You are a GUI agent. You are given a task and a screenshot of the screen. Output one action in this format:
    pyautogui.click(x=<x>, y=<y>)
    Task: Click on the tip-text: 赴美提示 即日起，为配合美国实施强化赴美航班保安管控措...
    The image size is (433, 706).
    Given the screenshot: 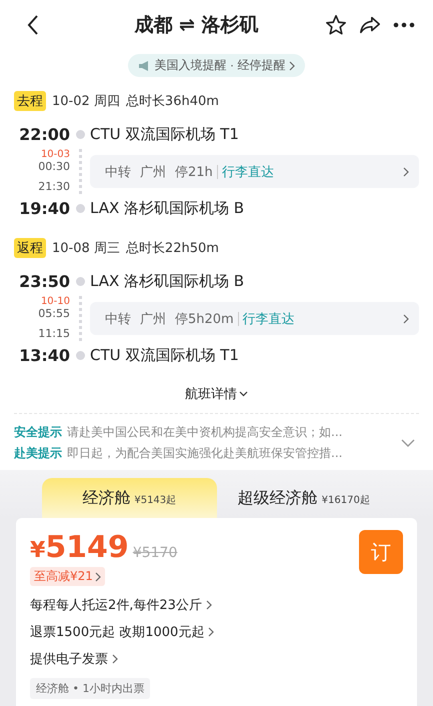 What is the action you would take?
    pyautogui.click(x=179, y=453)
    